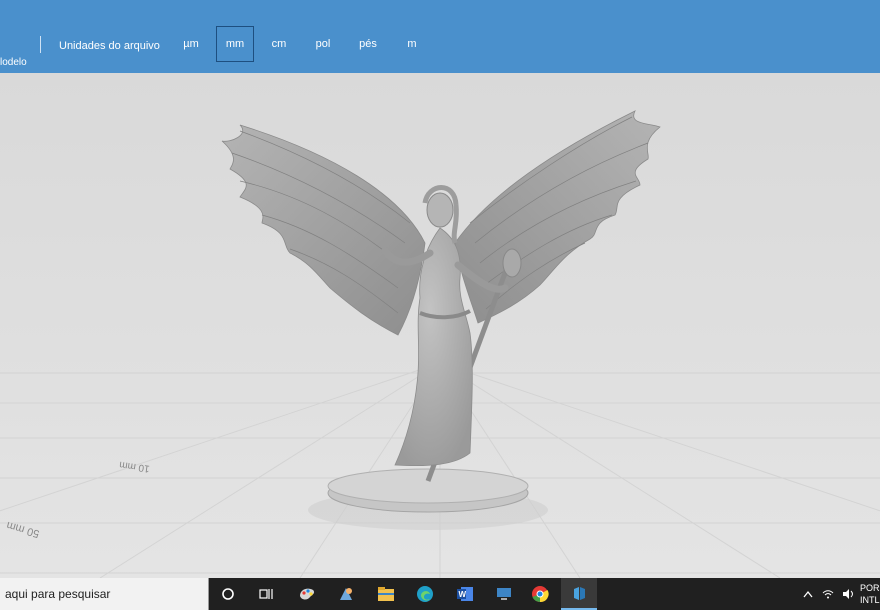 The image size is (880, 610). Describe the element at coordinates (808, 594) in the screenshot. I see `show-hidden-icons-chevron-icon` at that location.